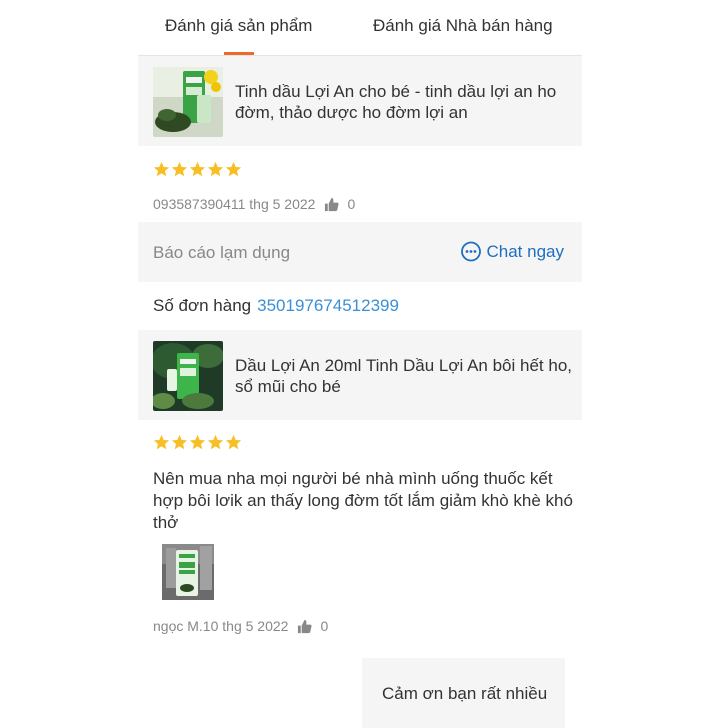  I want to click on seller-reply: Cảm ơn bạn rất nhiều, so click(463, 693).